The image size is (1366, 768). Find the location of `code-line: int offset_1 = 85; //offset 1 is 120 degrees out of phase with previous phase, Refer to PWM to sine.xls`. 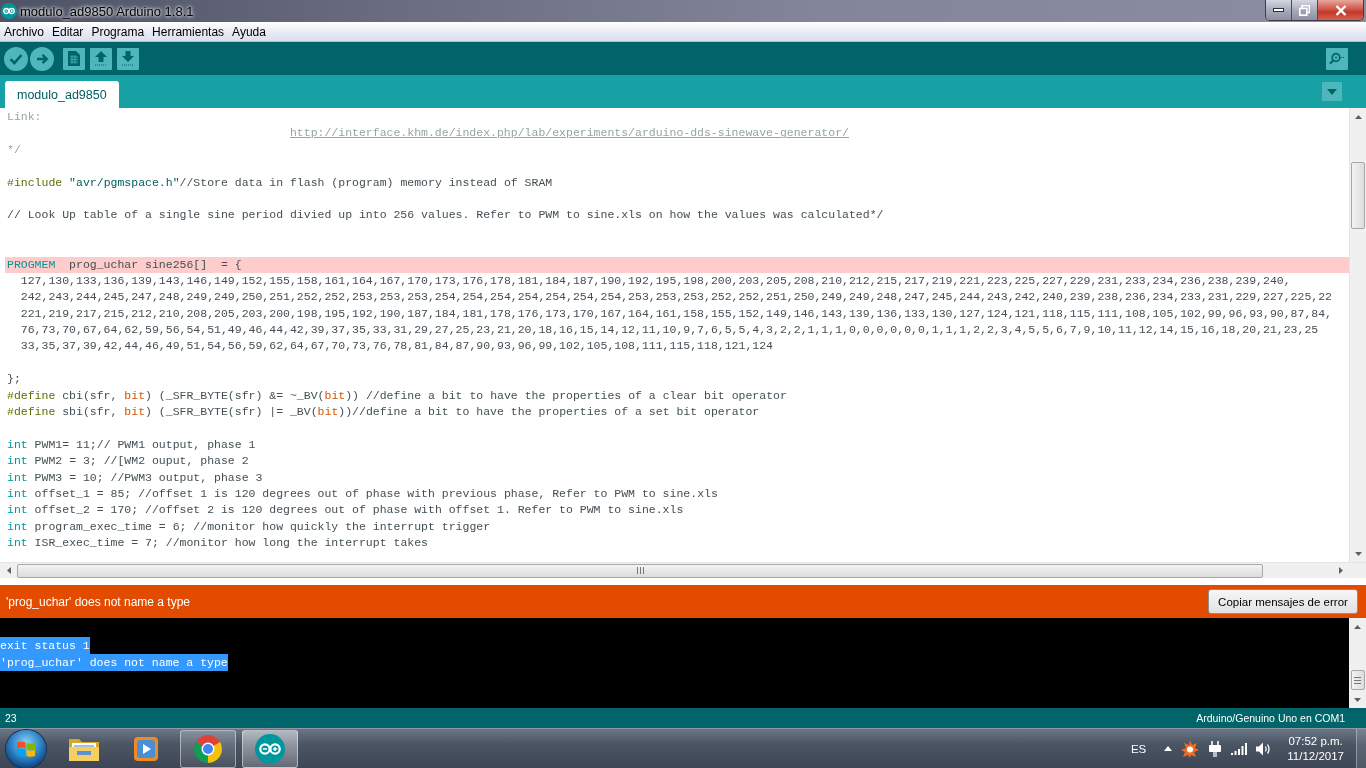

code-line: int offset_1 = 85; //offset 1 is 120 degrees out of phase with previous phase, Refer to PWM to sine.xls is located at coordinates (362, 494).